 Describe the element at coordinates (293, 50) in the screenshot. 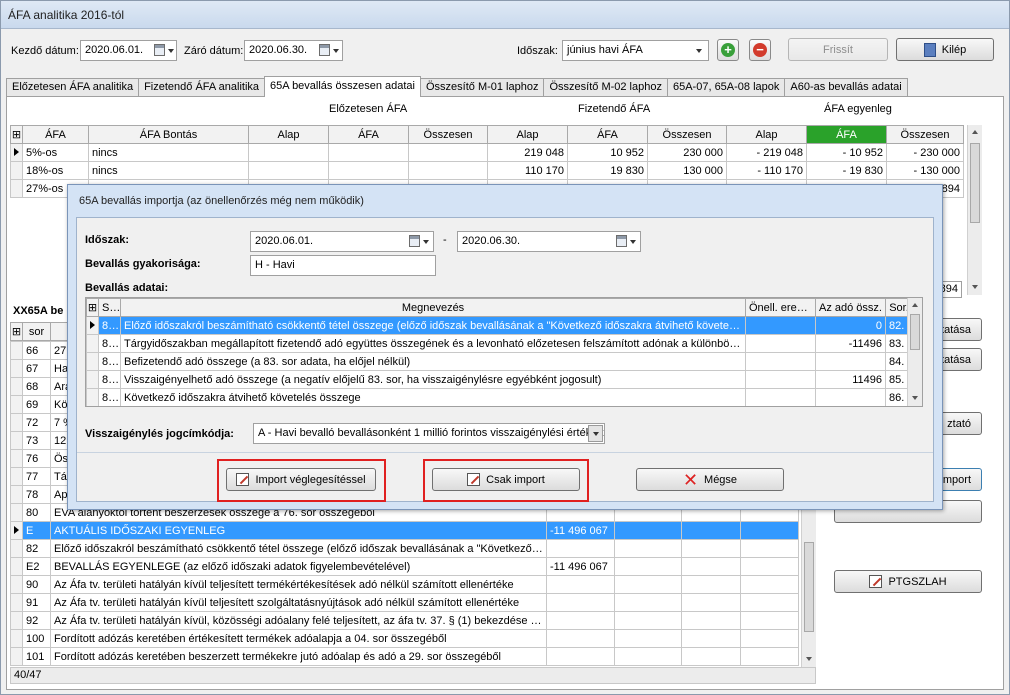

I see `end-date-field: 2020.06.30.` at that location.